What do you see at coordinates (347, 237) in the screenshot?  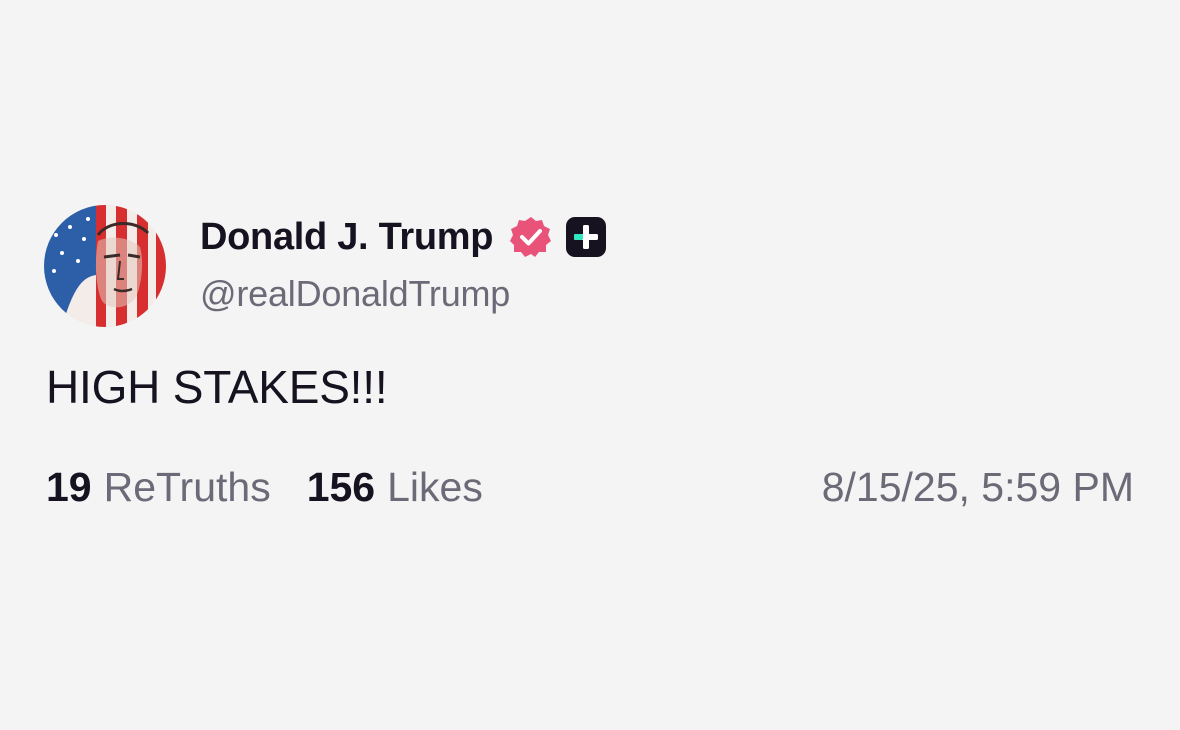 I see `display-name: Donald J. Trump` at bounding box center [347, 237].